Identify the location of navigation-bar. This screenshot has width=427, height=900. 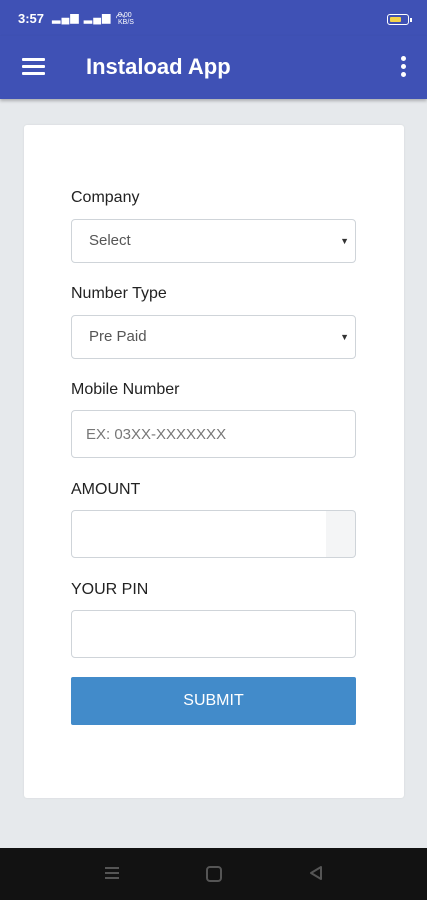
(213, 874).